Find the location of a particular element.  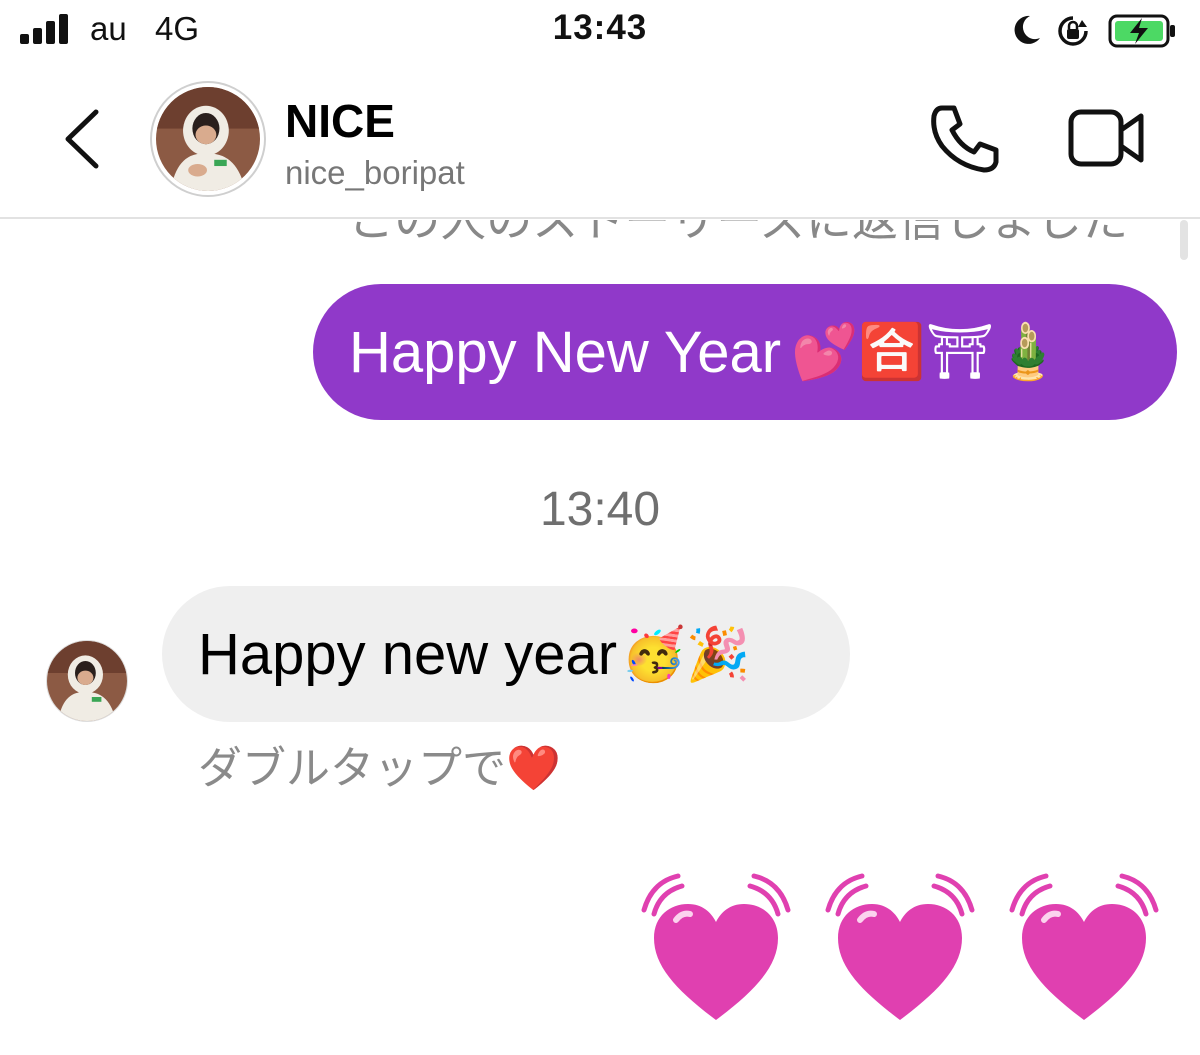

display-name: NICE is located at coordinates (340, 121).